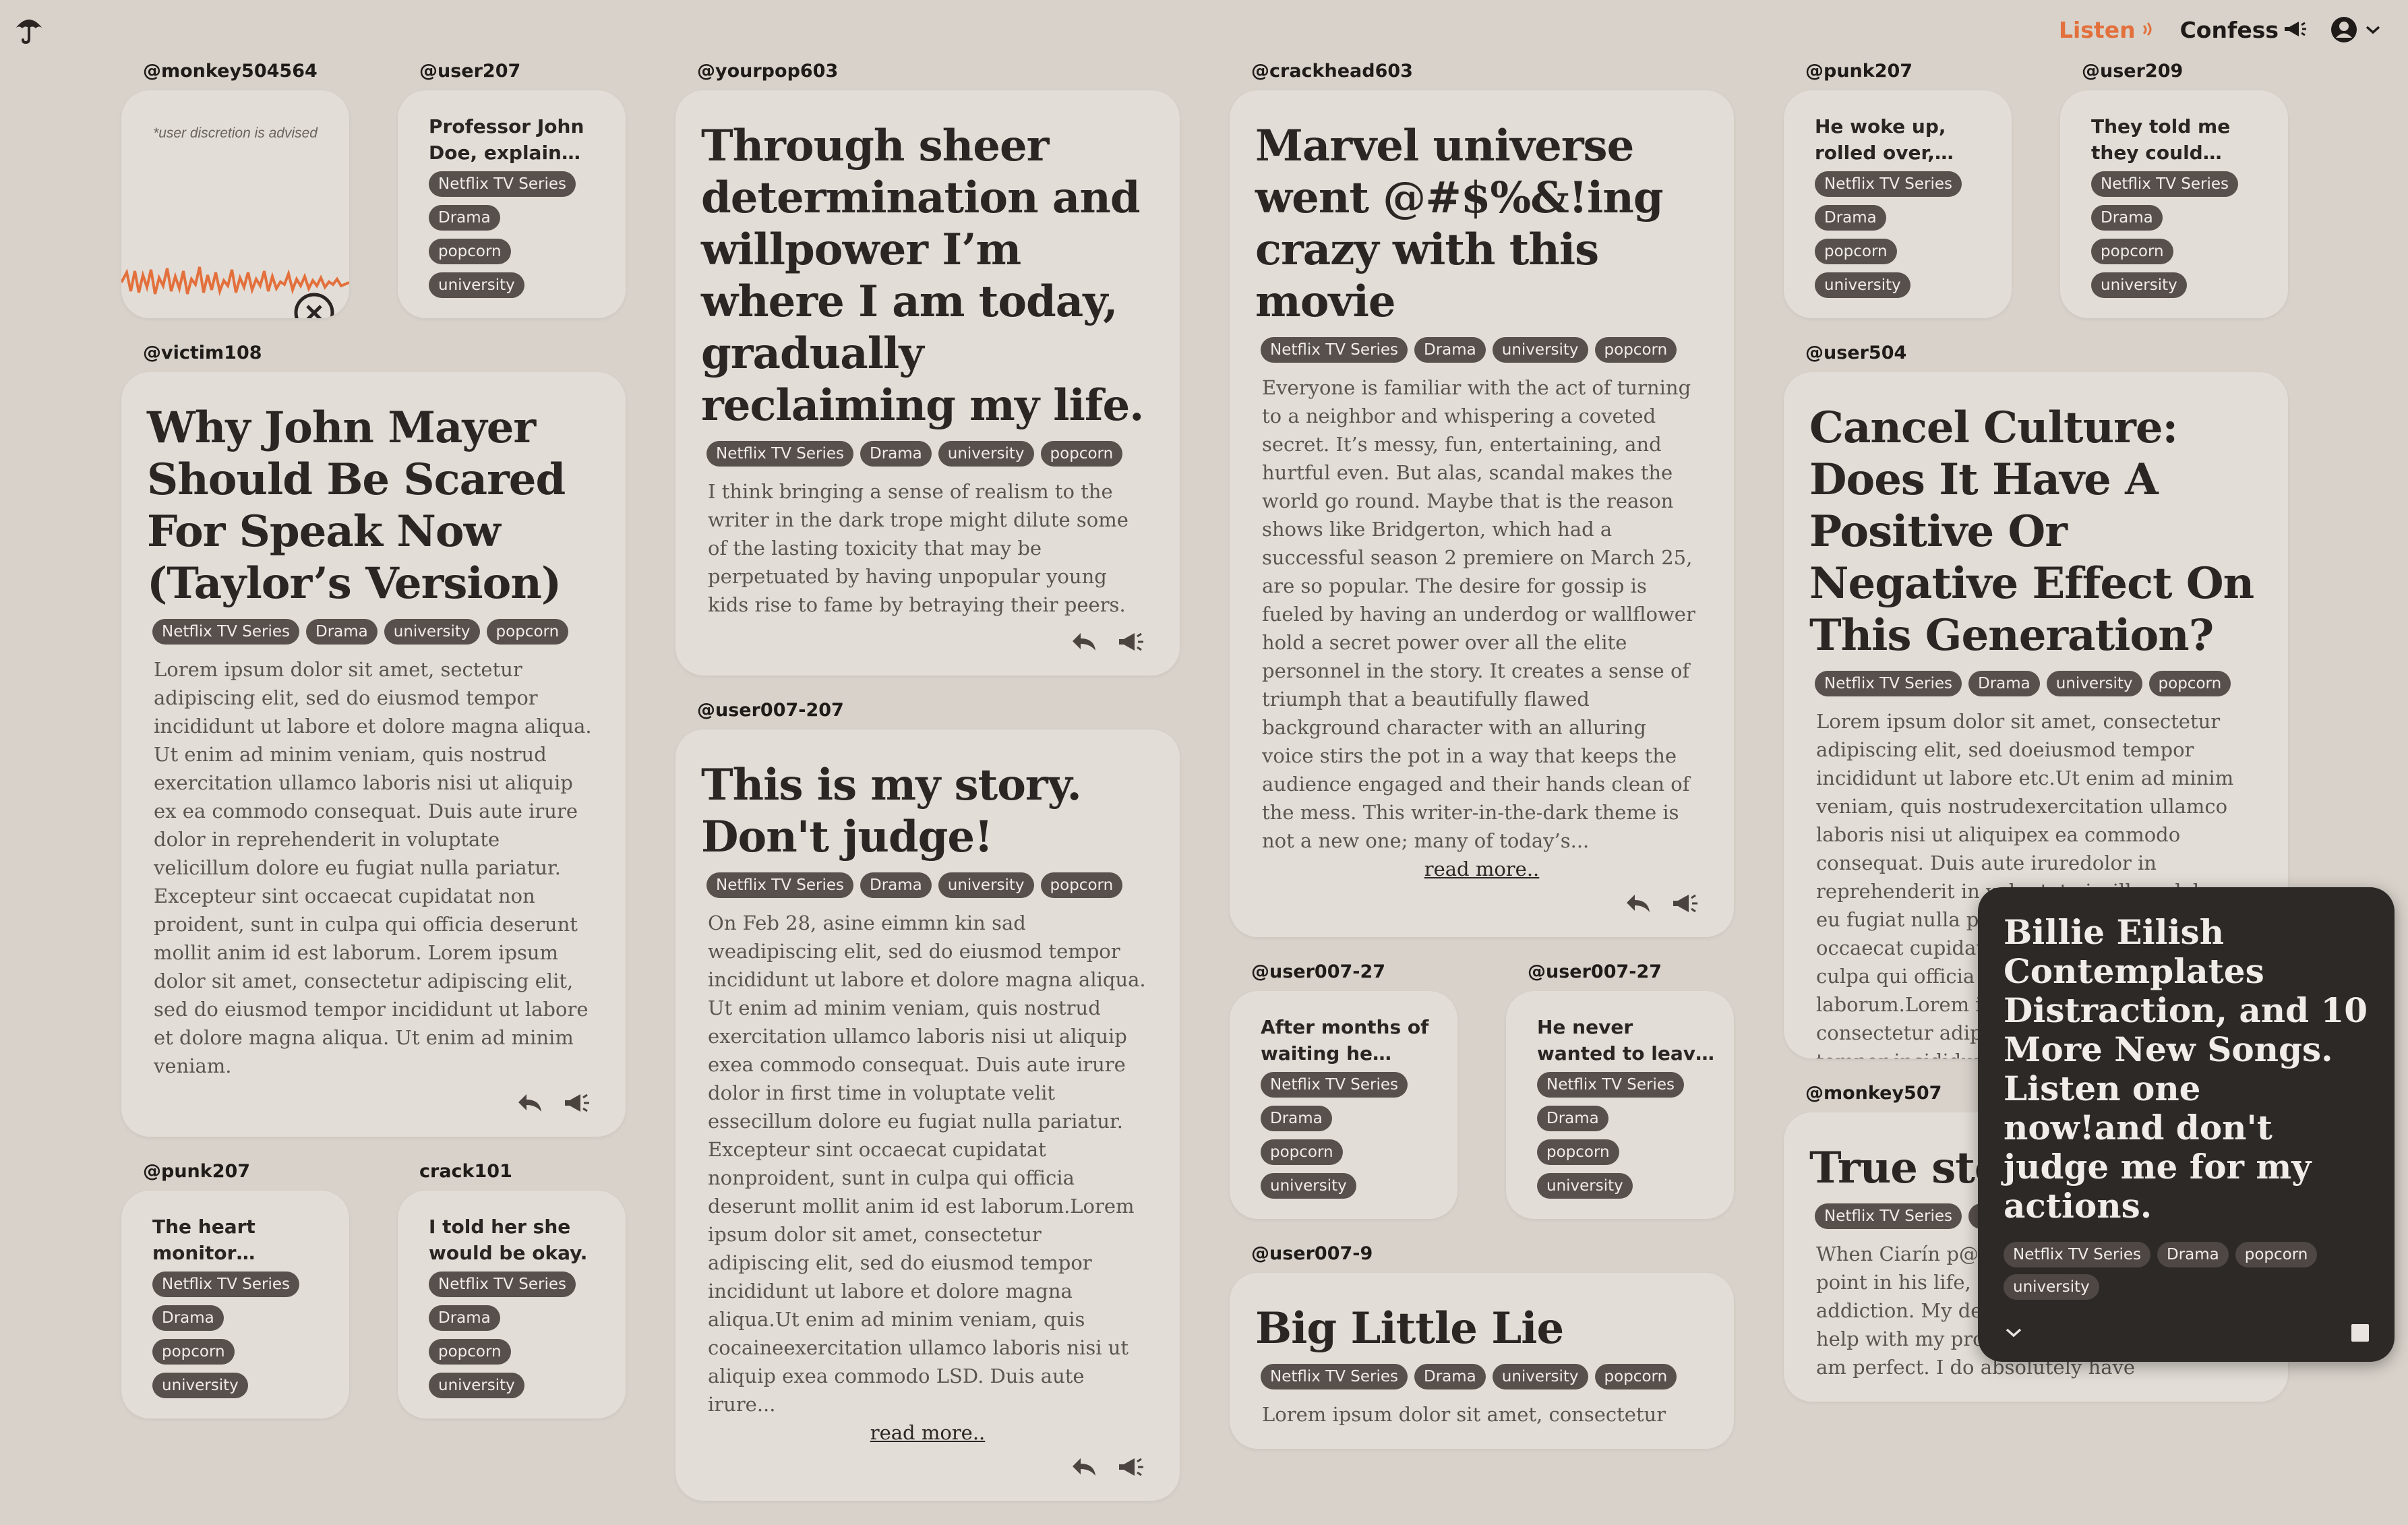 This screenshot has height=1525, width=2408. I want to click on audio-confession-card: *user discretion is advised, so click(235, 204).